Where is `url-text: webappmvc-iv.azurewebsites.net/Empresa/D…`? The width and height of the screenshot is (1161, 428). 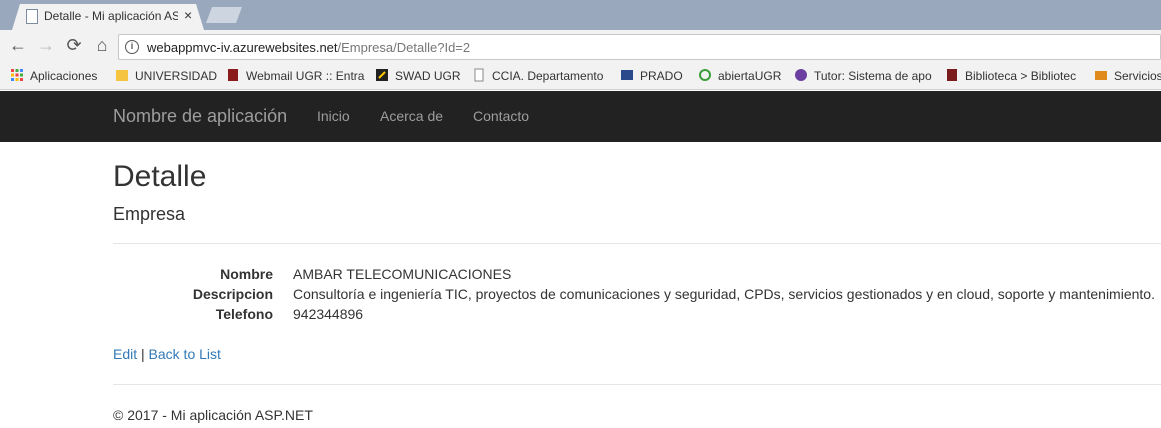
url-text: webappmvc-iv.azurewebsites.net/Empresa/D… is located at coordinates (308, 47).